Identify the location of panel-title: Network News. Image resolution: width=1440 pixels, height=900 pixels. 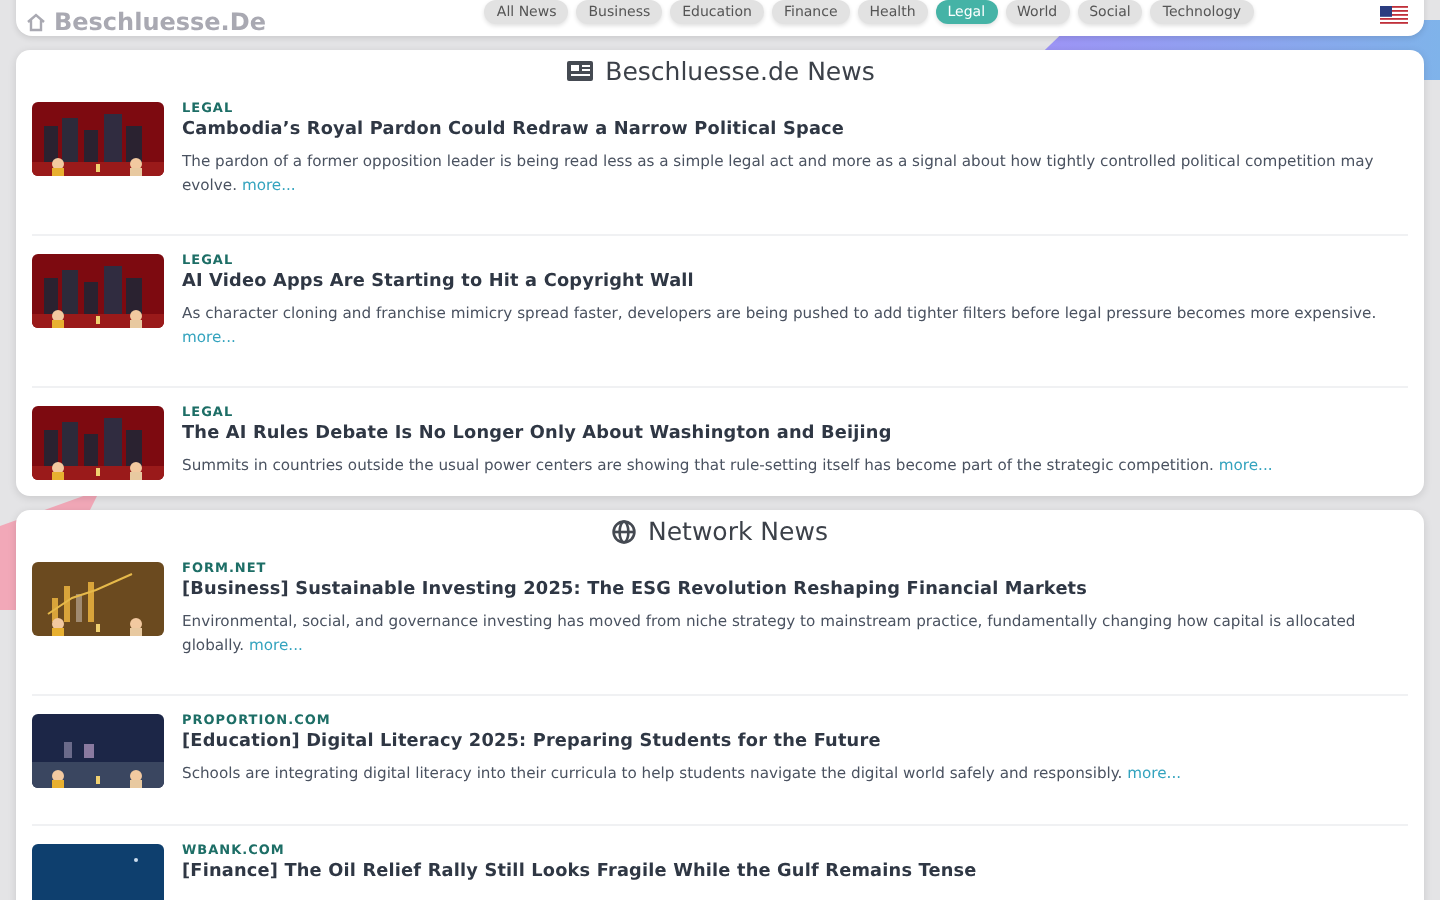
(738, 531).